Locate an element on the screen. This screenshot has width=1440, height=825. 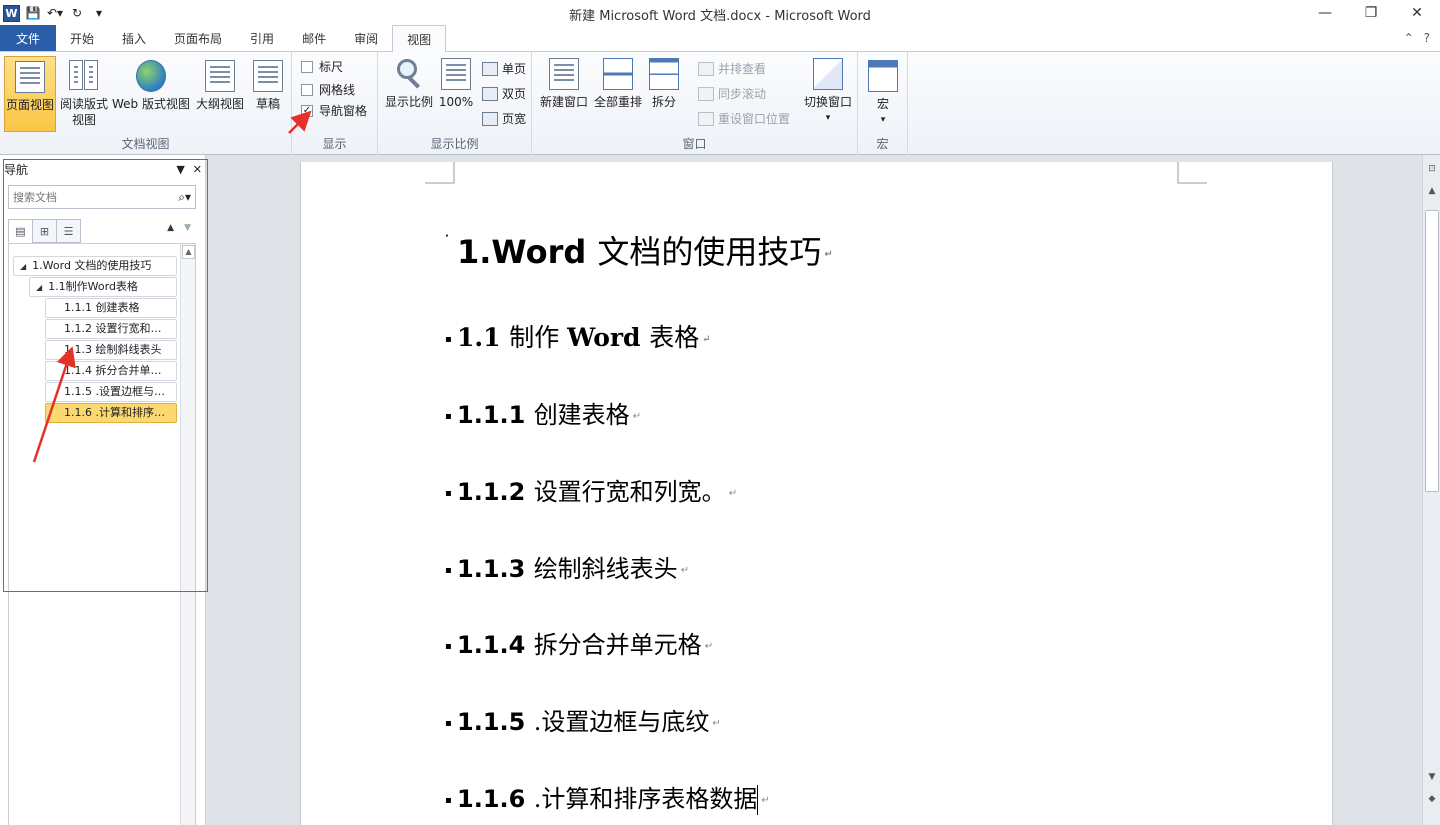
browse-object-icon: ◆ is located at coordinates (1432, 799).